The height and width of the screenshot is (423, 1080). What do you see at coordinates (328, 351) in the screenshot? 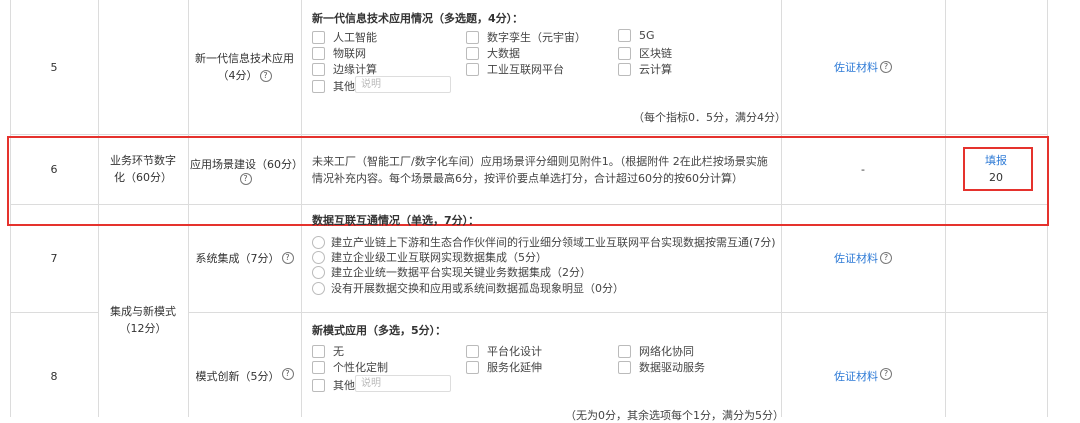
I see `checkbox-option: 无` at bounding box center [328, 351].